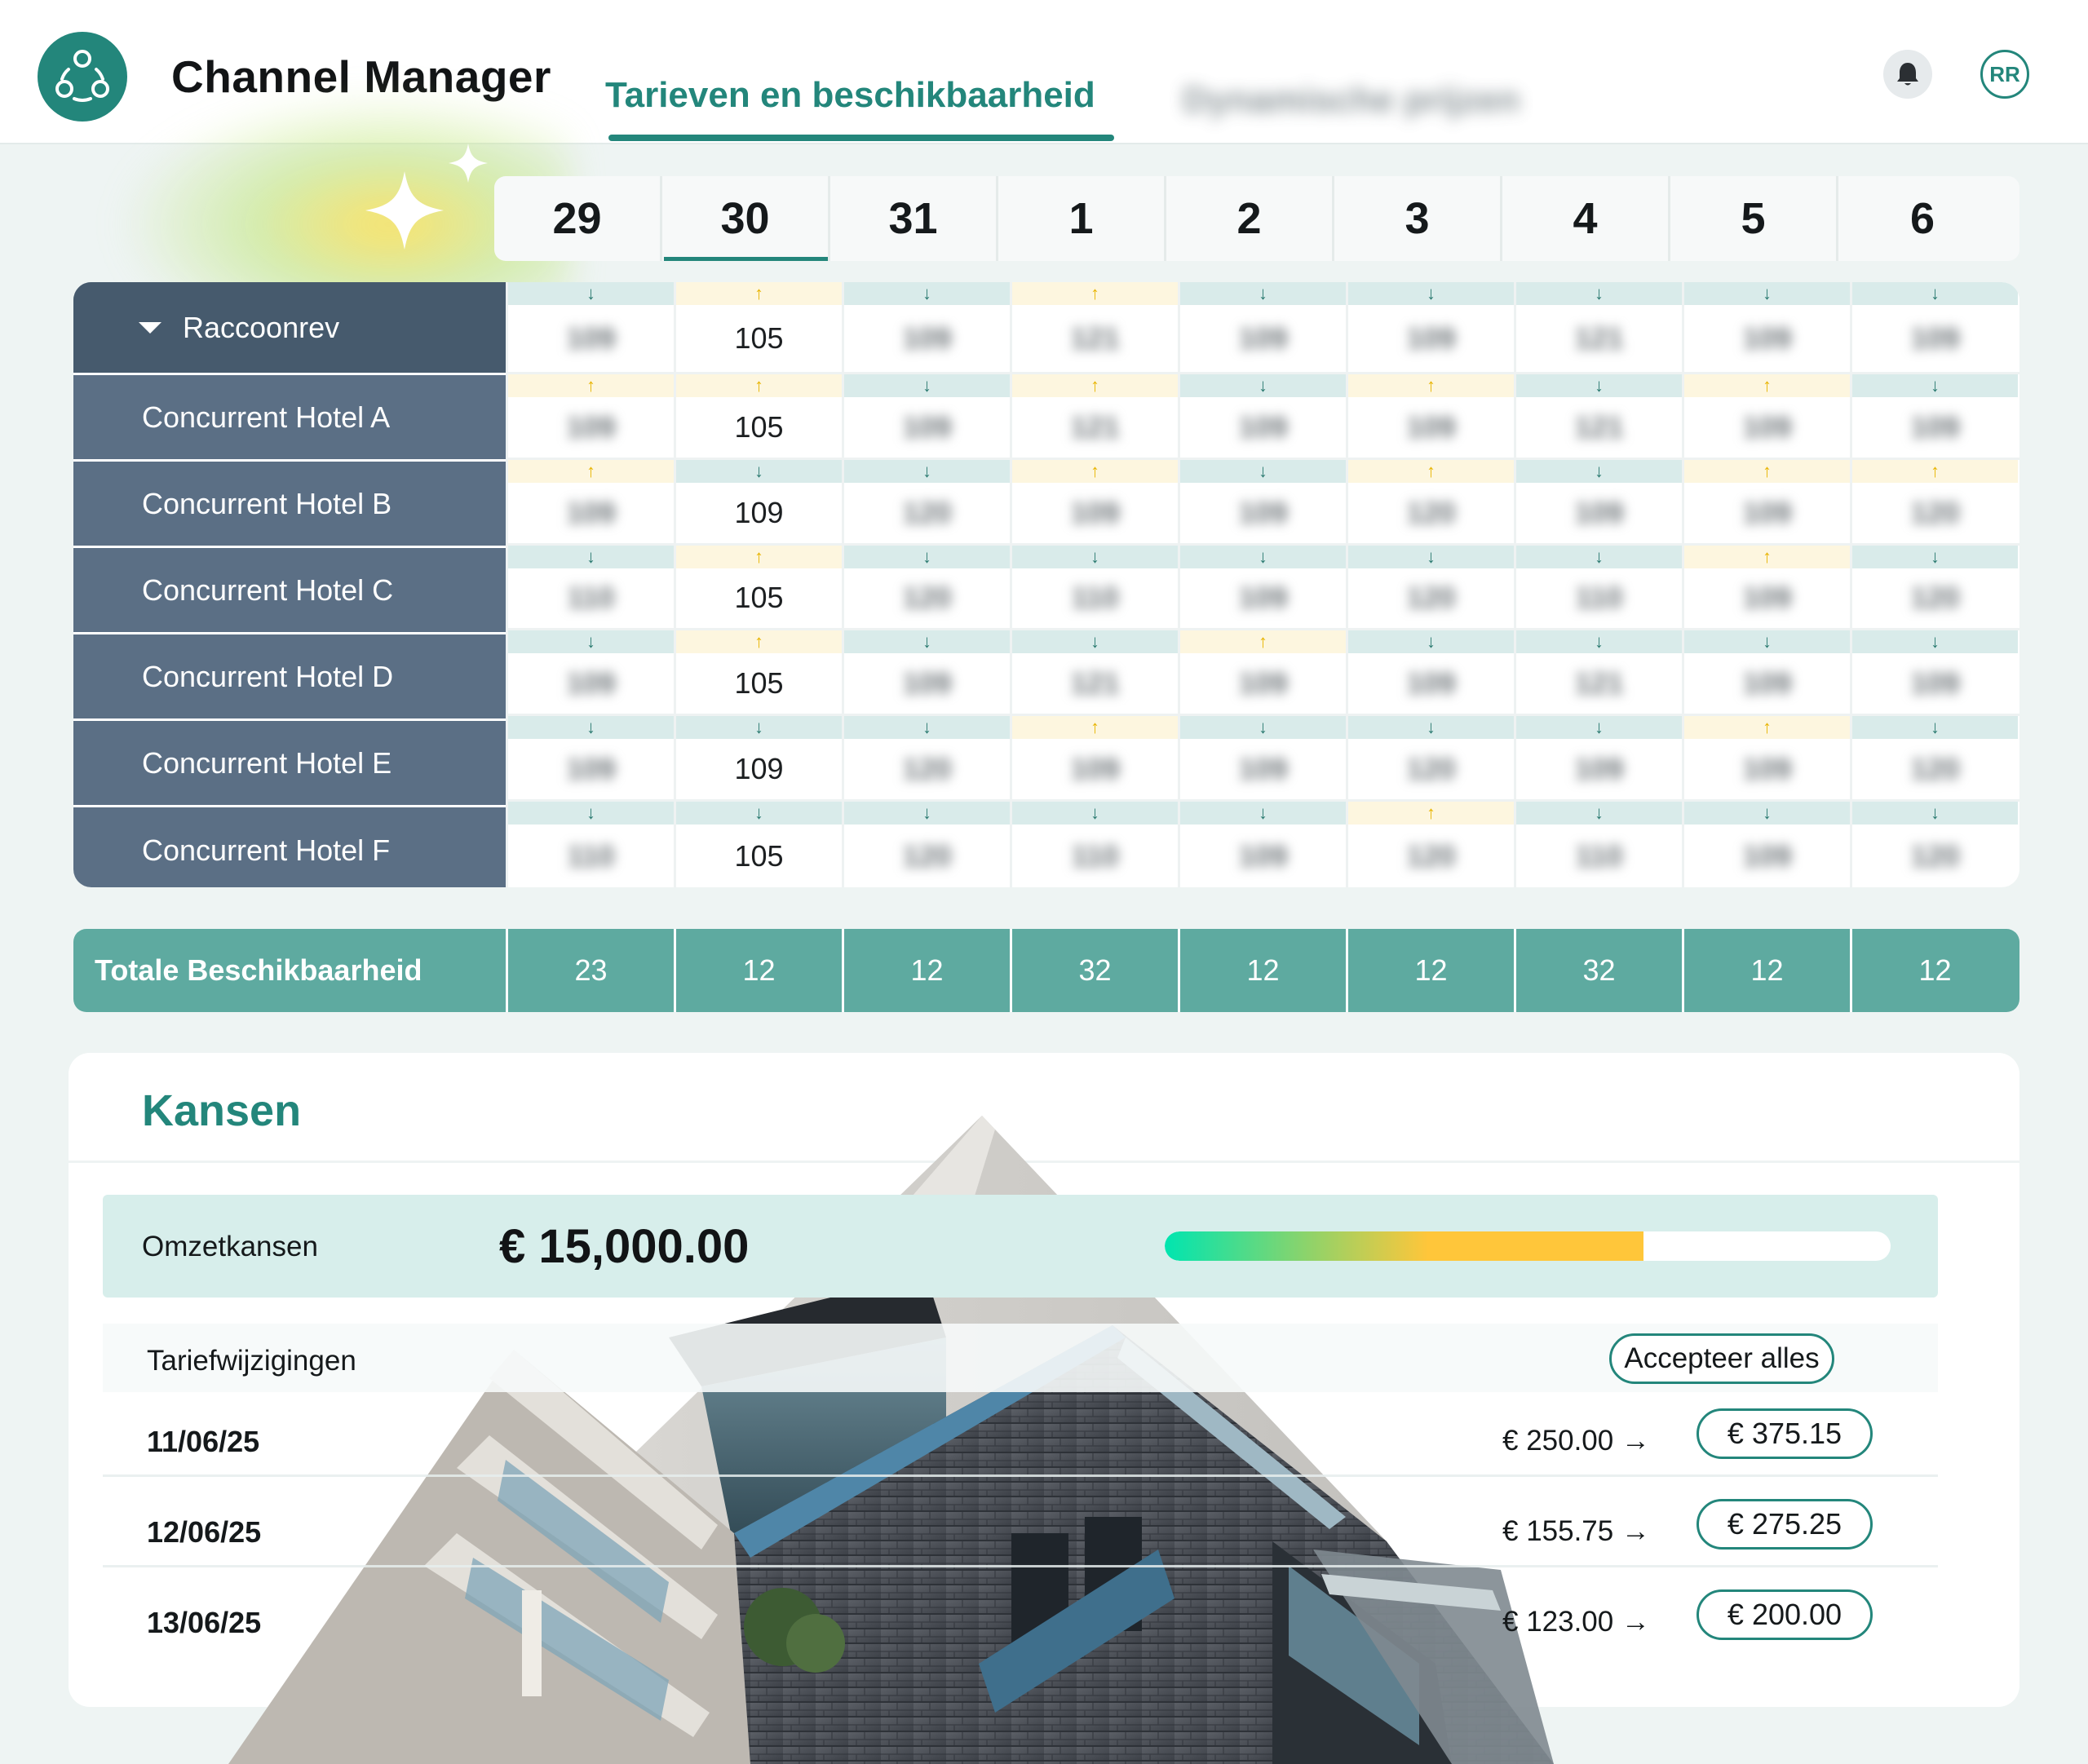 The image size is (2088, 1764). What do you see at coordinates (1082, 219) in the screenshot?
I see `date-column-header: 1` at bounding box center [1082, 219].